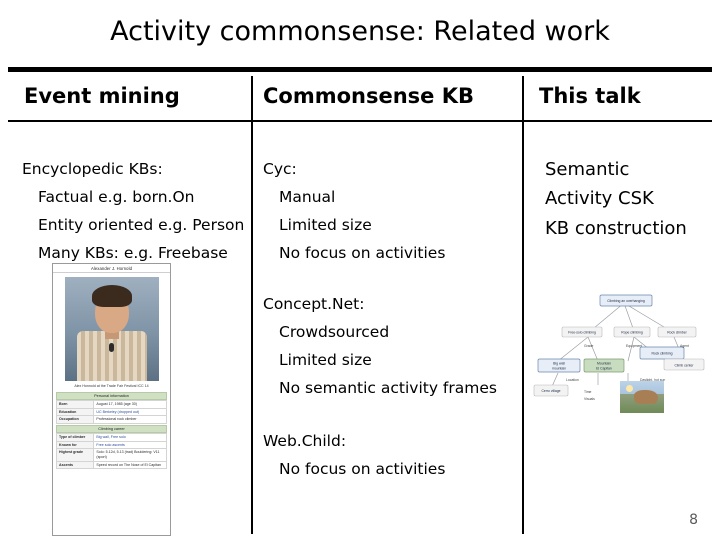 This screenshot has height=540, width=720. Describe the element at coordinates (599, 199) in the screenshot. I see `list-item: Activity CSK` at that location.